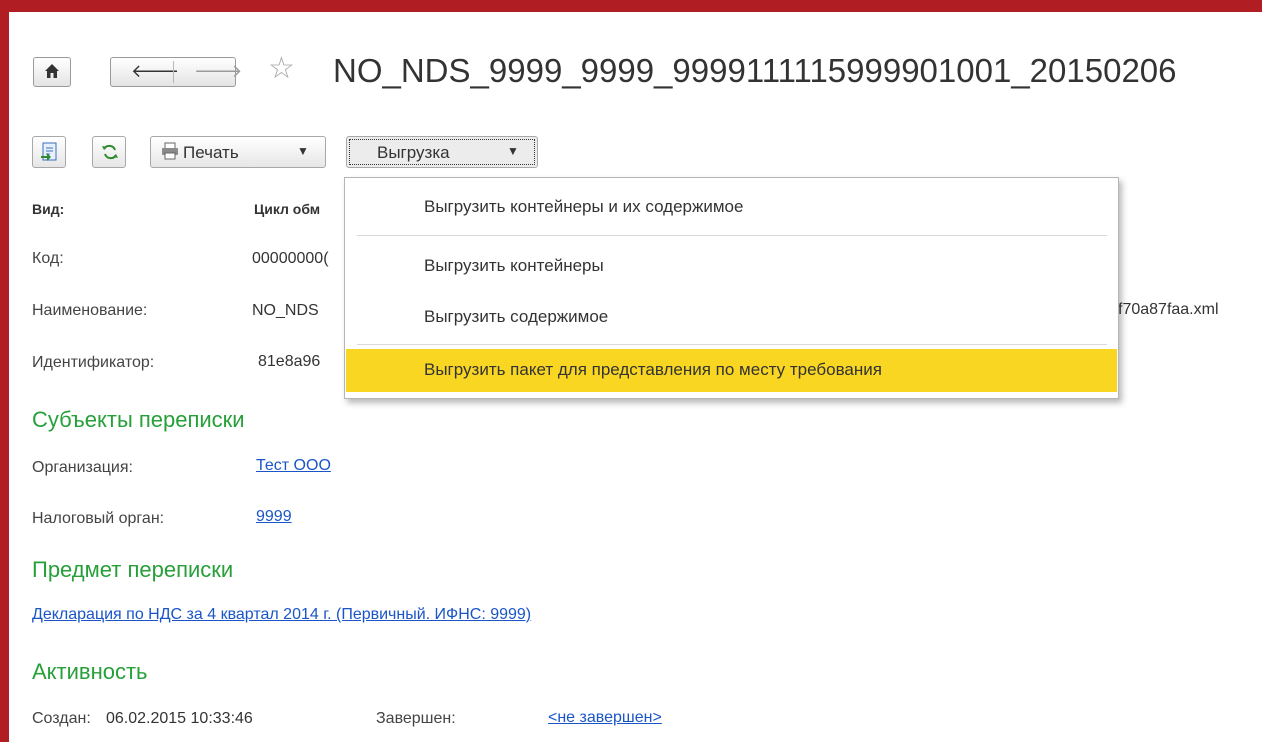 Image resolution: width=1262 pixels, height=742 pixels. I want to click on window-frame-top, so click(631, 6).